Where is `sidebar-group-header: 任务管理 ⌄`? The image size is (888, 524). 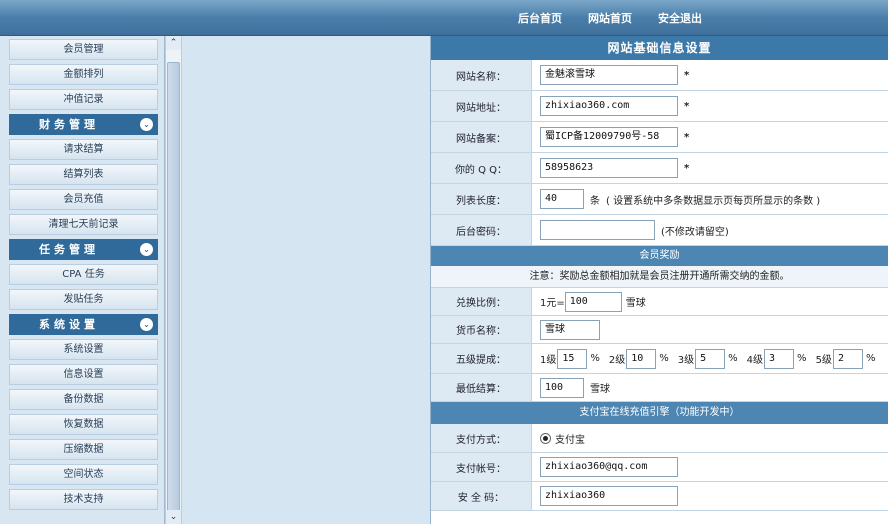 sidebar-group-header: 任务管理 ⌄ is located at coordinates (83, 249).